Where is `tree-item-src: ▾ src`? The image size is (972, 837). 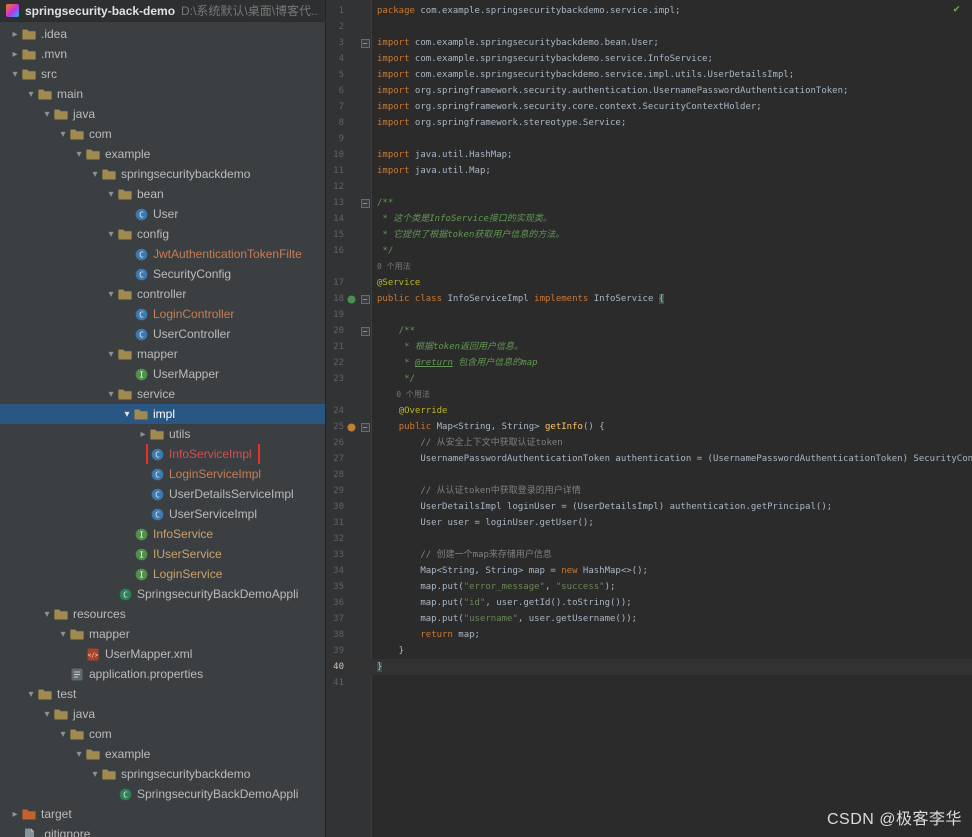 tree-item-src: ▾ src is located at coordinates (162, 74).